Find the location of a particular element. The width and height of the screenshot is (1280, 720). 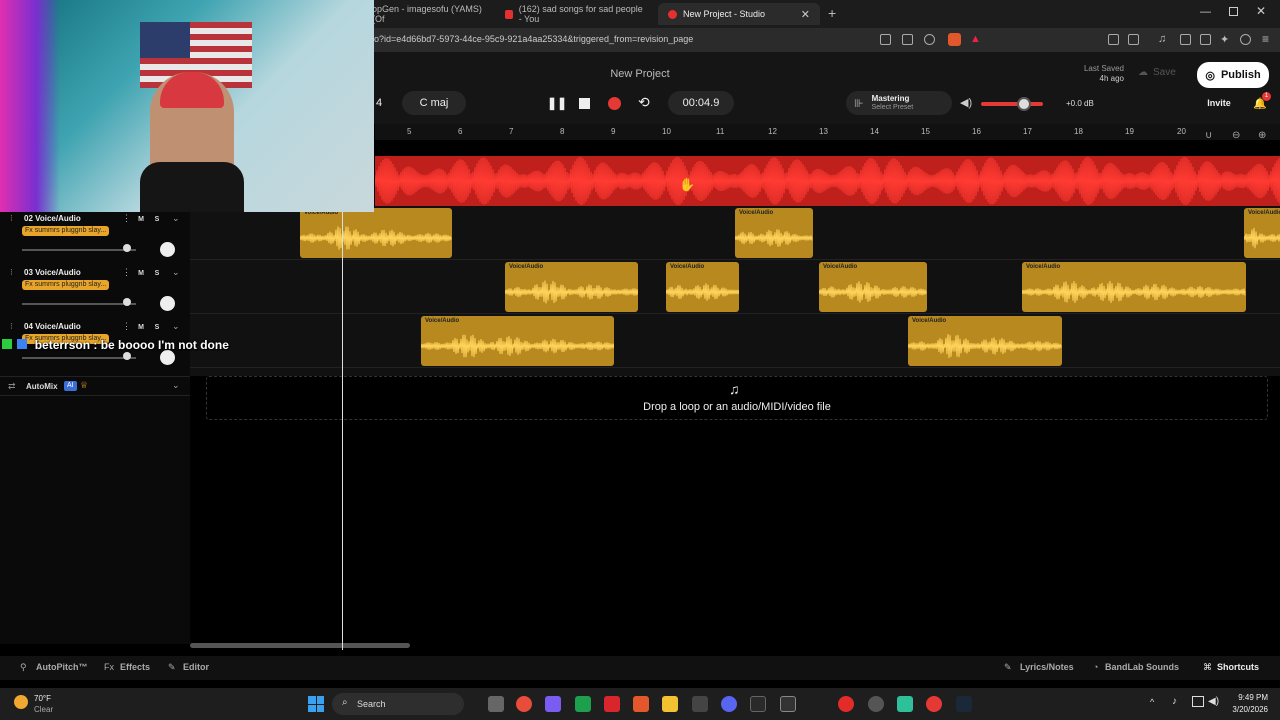

zoom-in-icon: ⊕ is located at coordinates (1262, 135).